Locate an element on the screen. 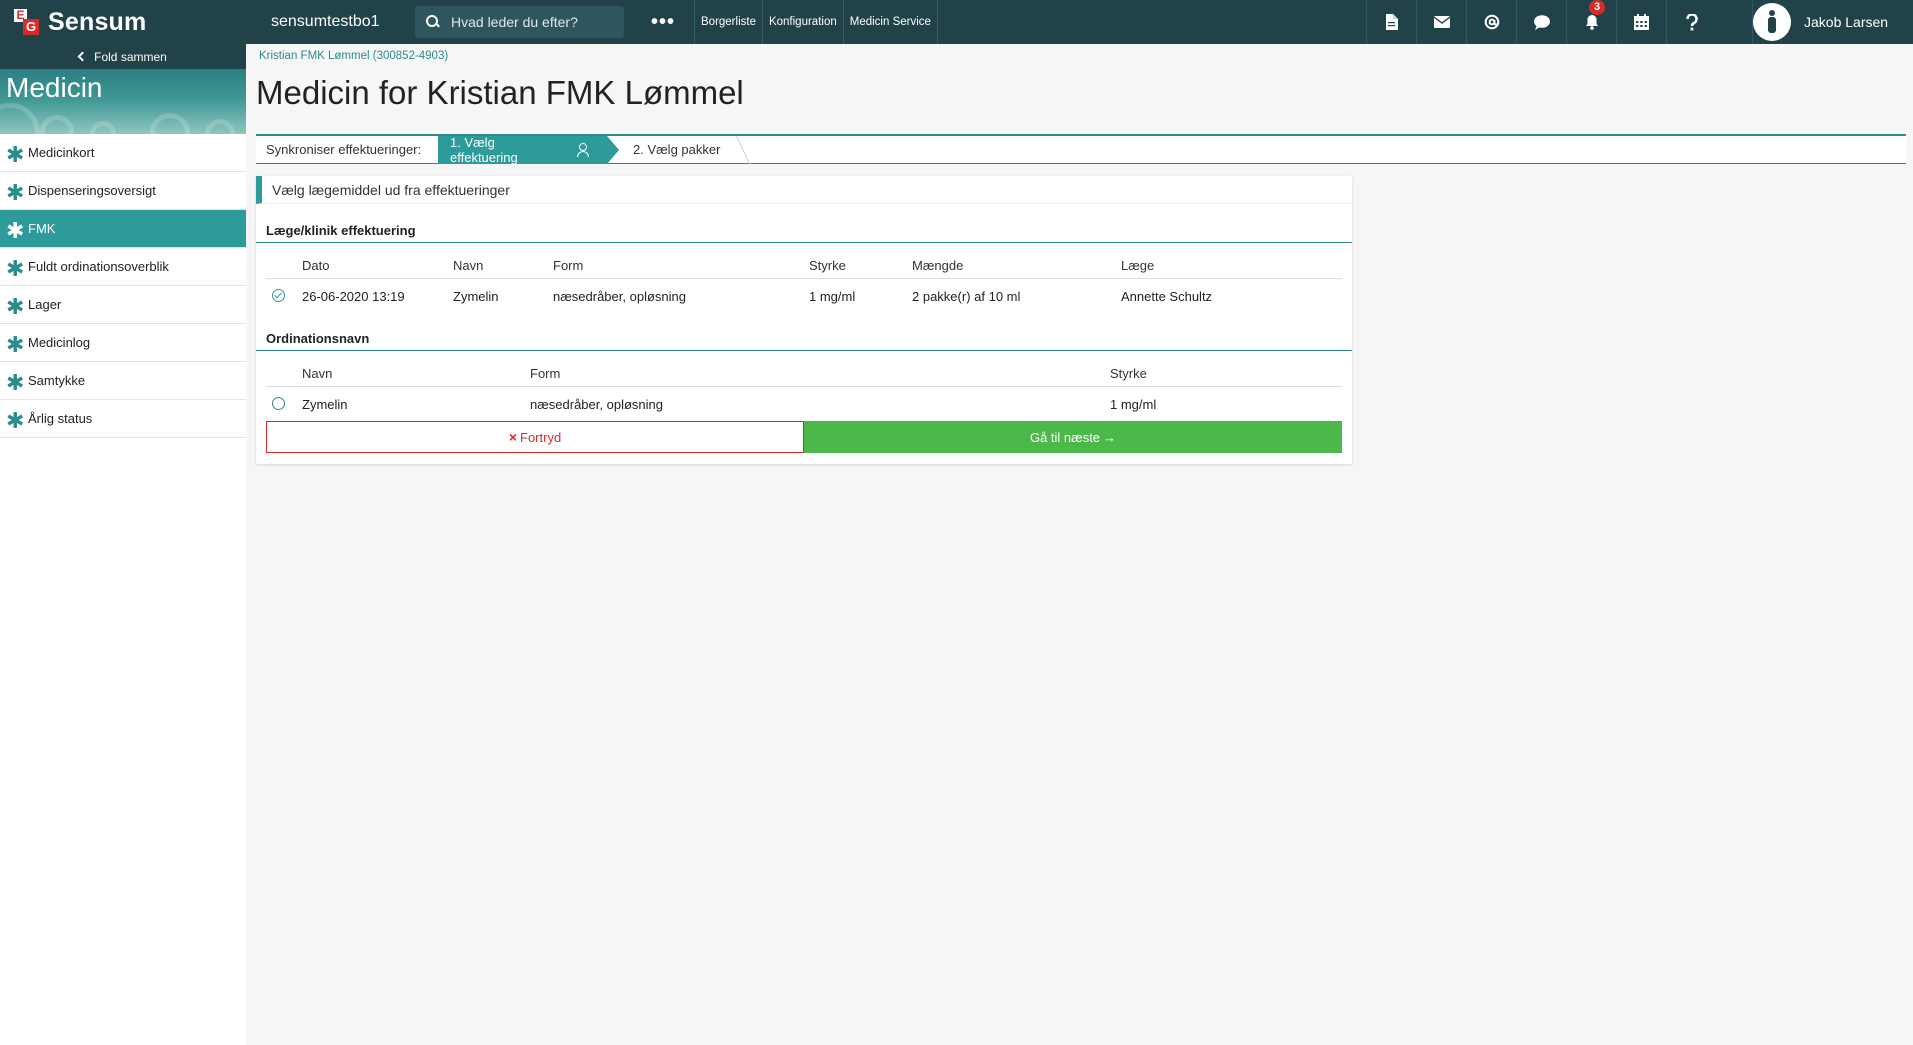  next-button: Gå til næste → is located at coordinates (1073, 437).